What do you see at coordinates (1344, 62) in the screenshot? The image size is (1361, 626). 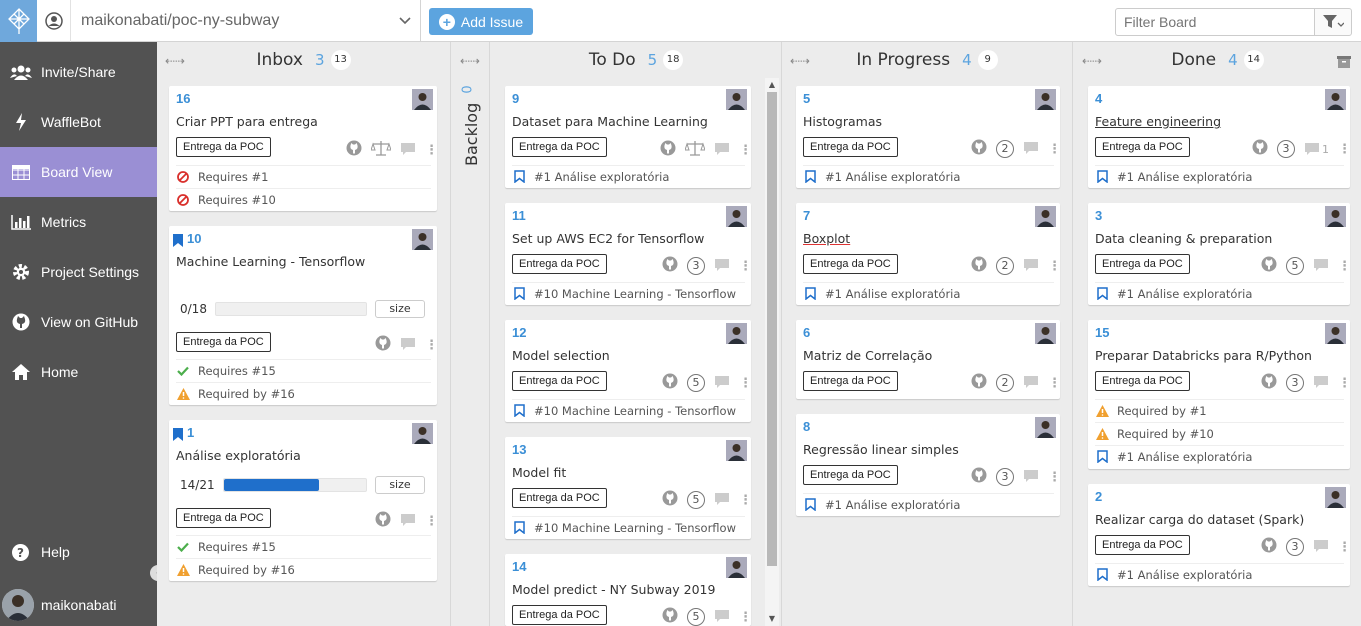 I see `archive-icon` at bounding box center [1344, 62].